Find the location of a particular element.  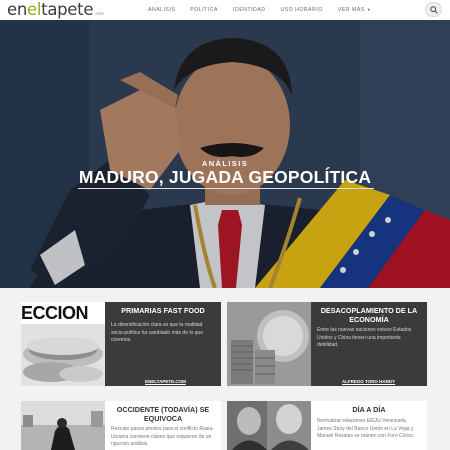

menu-item-ver-mas: VER MÁS ▼ is located at coordinates (354, 10).